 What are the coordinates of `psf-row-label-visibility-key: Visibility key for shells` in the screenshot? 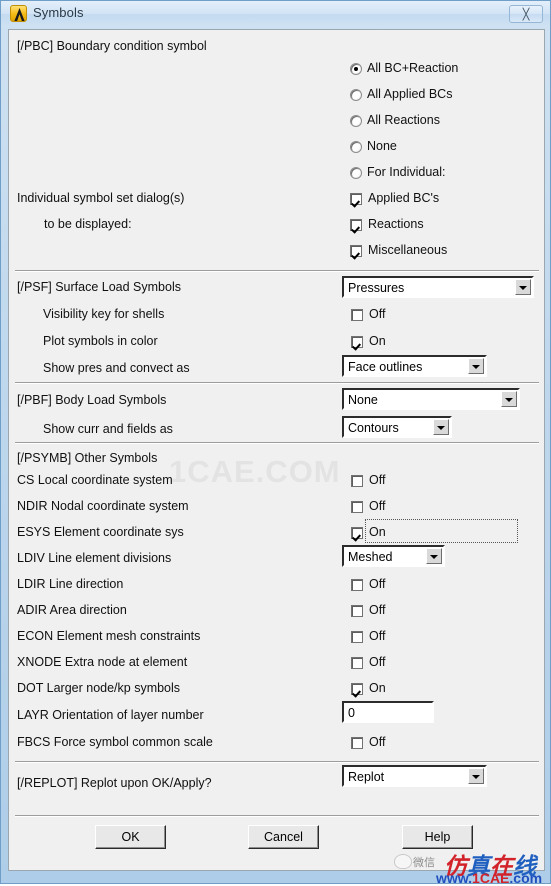 It's located at (104, 314).